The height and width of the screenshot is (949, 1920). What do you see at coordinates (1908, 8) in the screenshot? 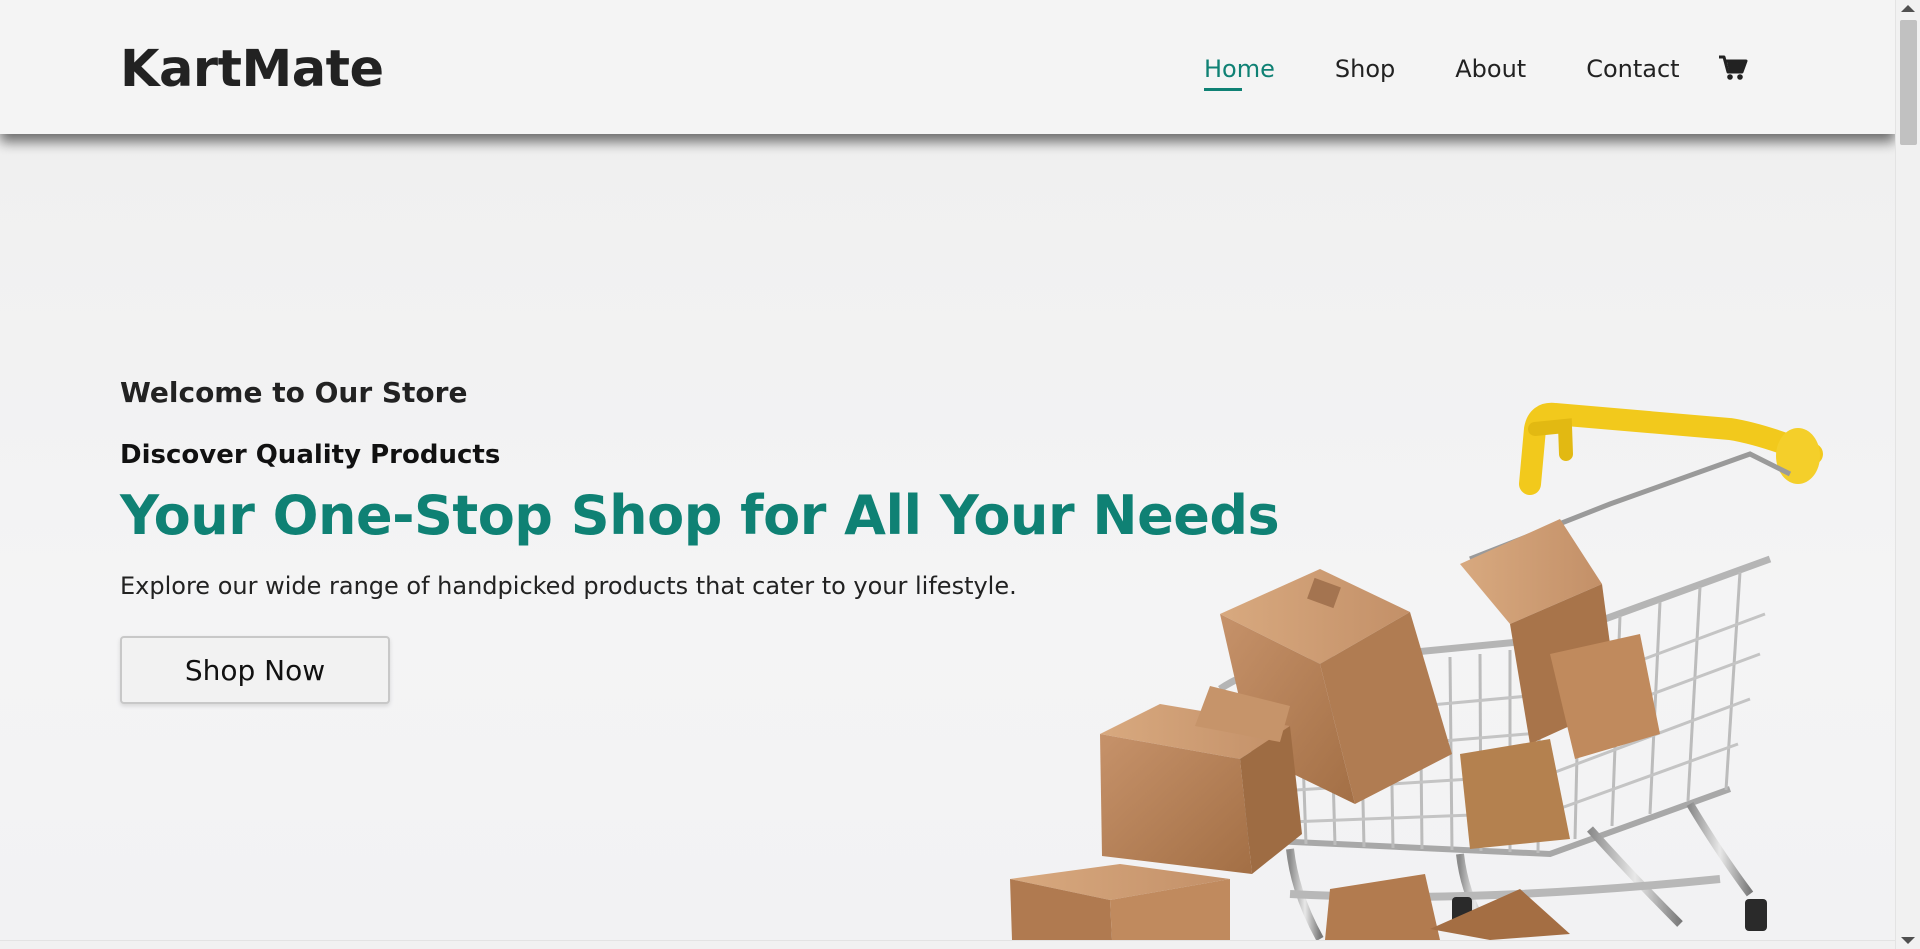
I see `scroll-up-icon` at bounding box center [1908, 8].